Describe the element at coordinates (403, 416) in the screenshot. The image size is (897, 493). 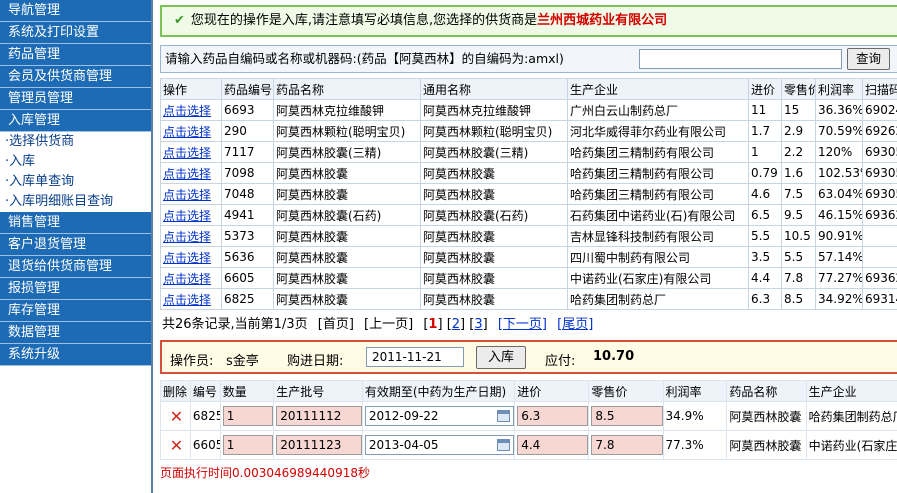
I see `expiry-date-value: 2012-09-22` at that location.